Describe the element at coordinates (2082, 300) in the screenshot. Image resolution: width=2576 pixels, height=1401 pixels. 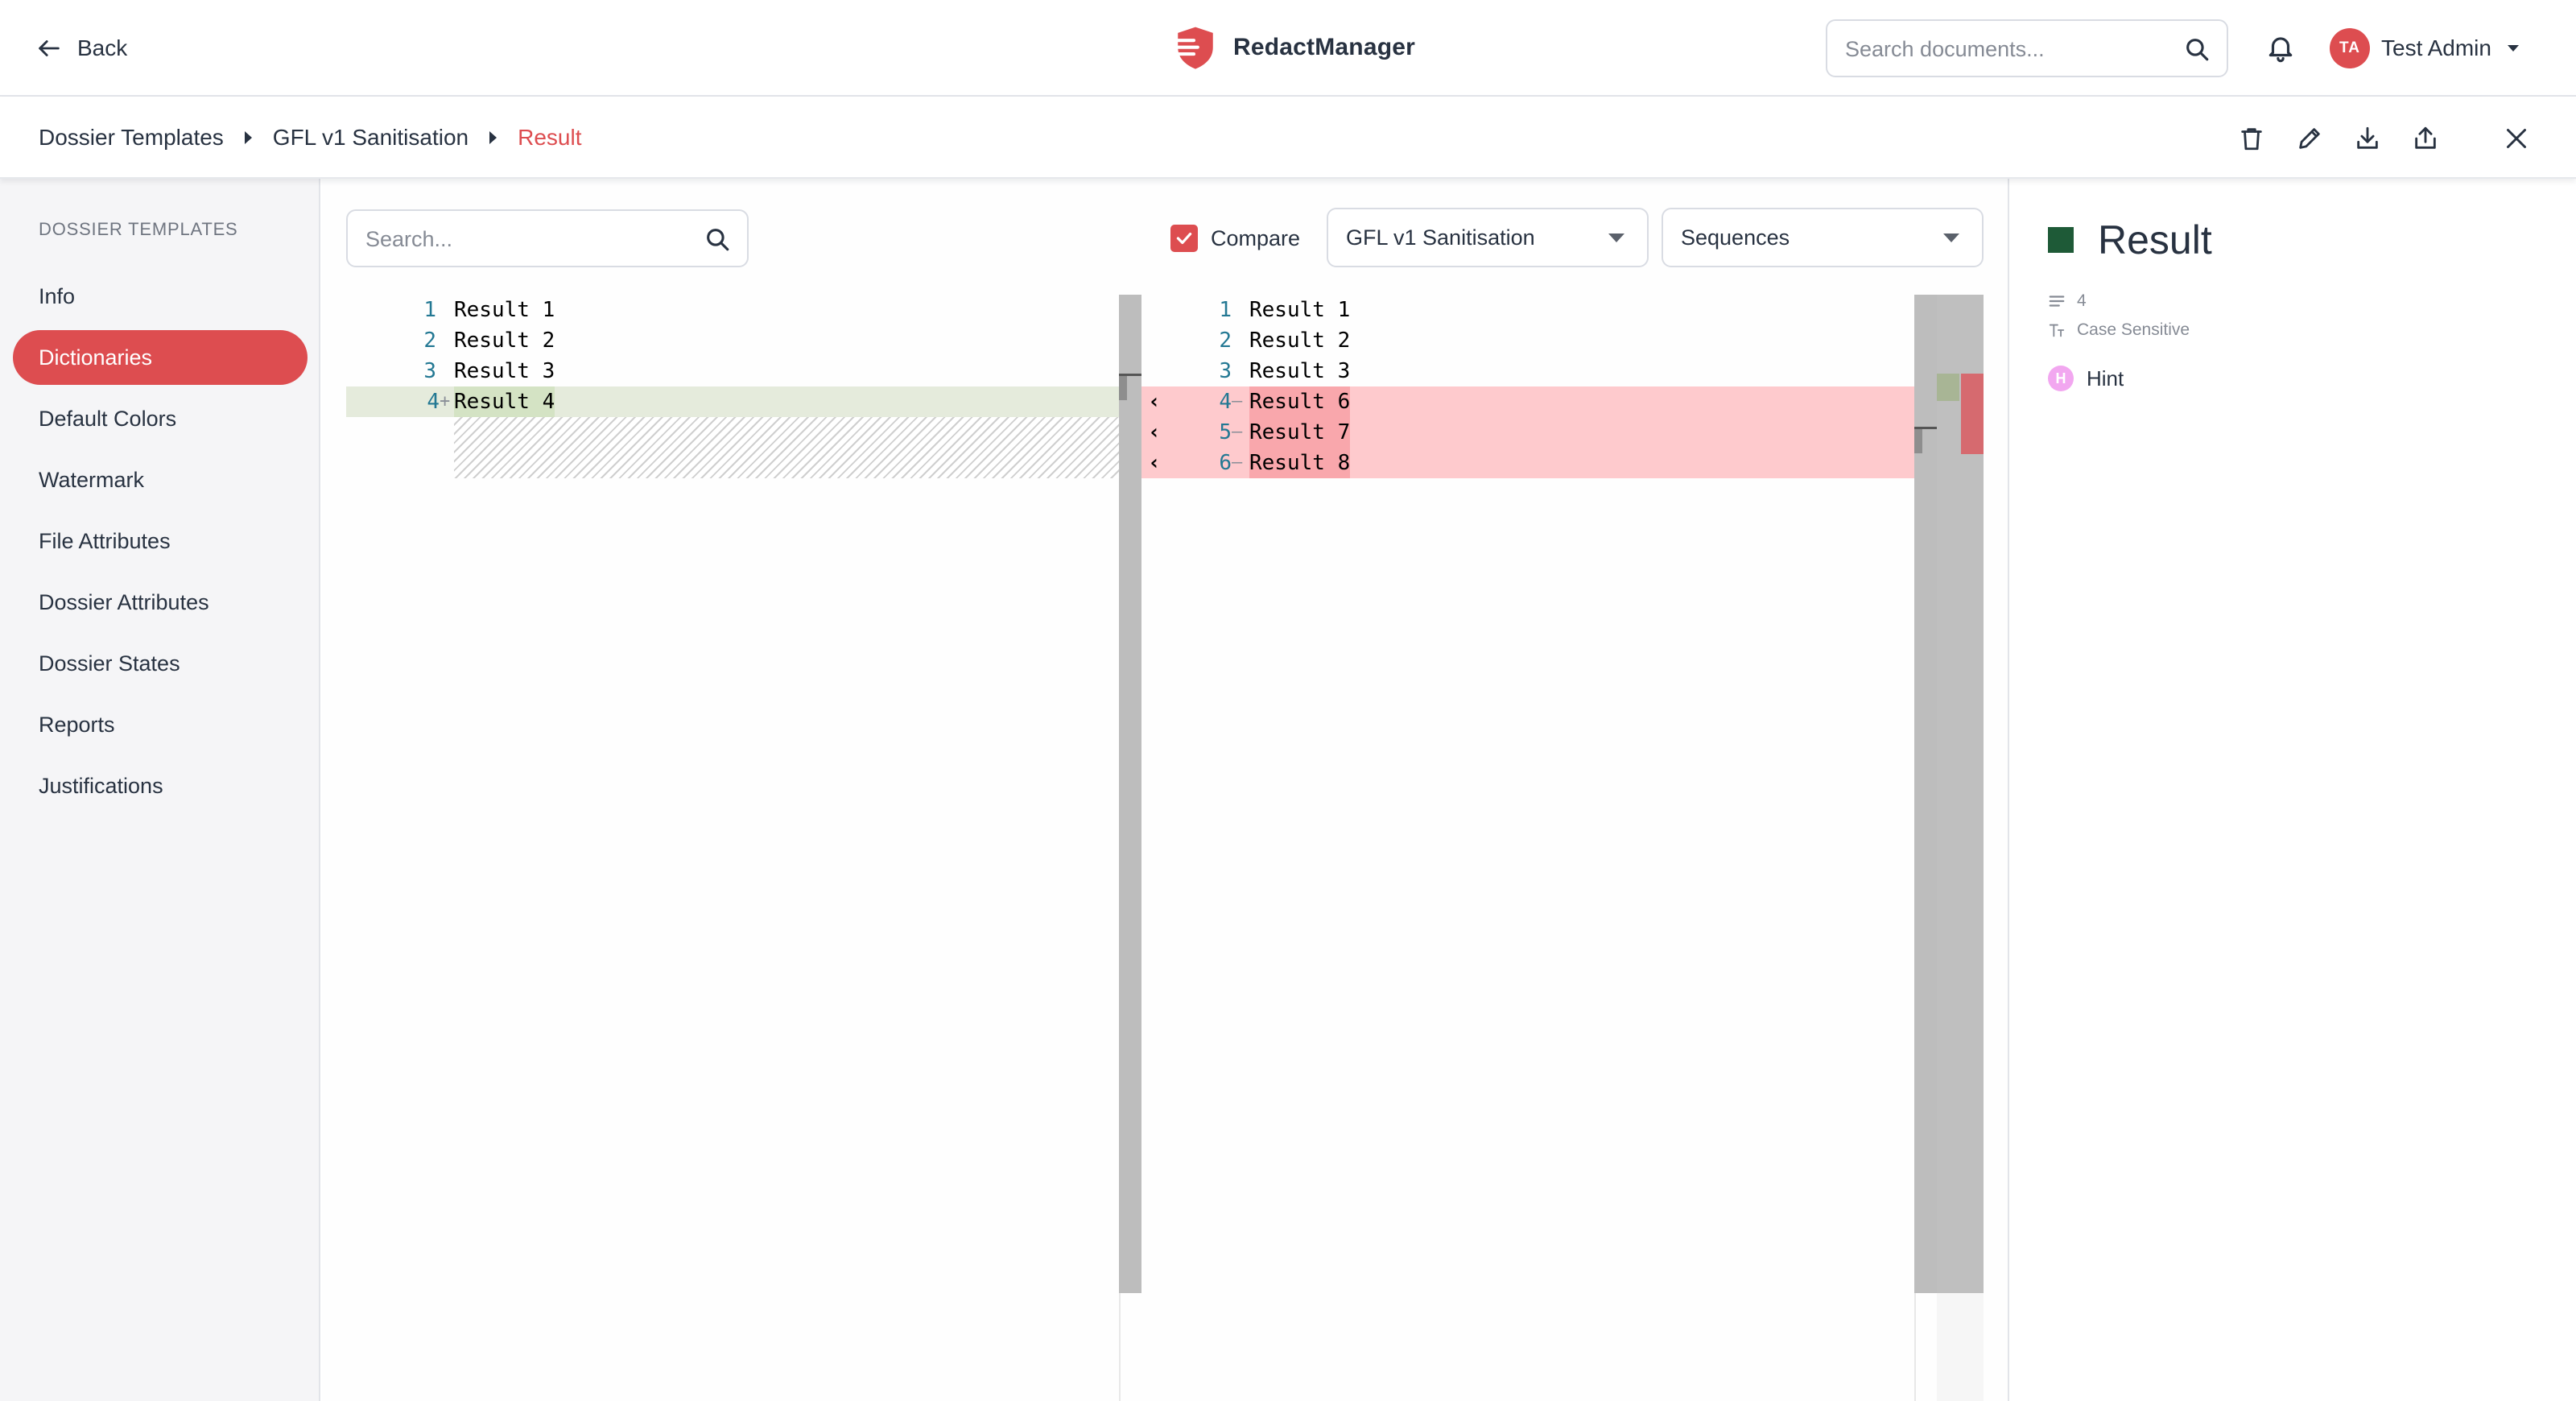
I see `entry-count: 4` at that location.